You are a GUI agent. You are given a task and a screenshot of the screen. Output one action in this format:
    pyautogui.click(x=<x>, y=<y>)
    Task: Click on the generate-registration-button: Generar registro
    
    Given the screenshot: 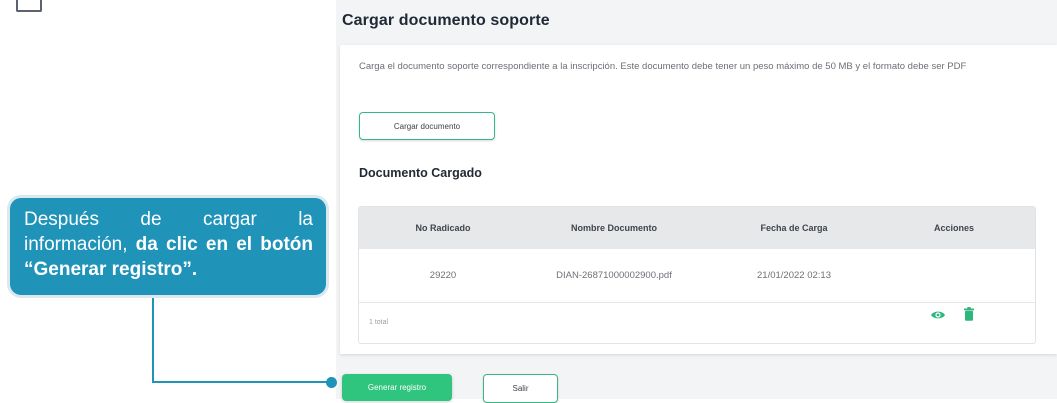 What is the action you would take?
    pyautogui.click(x=397, y=387)
    